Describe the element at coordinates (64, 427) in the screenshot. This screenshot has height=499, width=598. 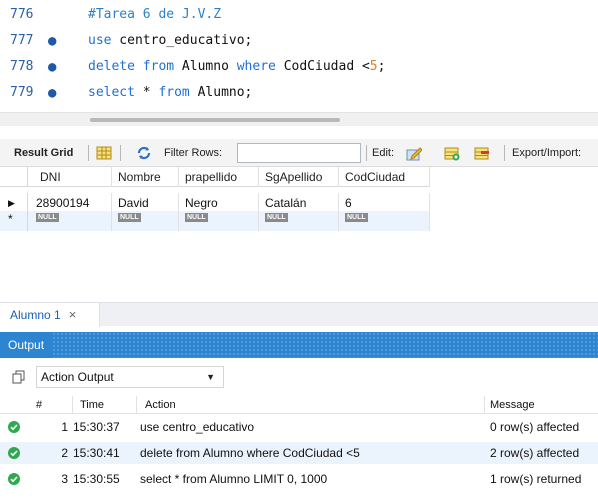
I see `output-row-number: 1` at that location.